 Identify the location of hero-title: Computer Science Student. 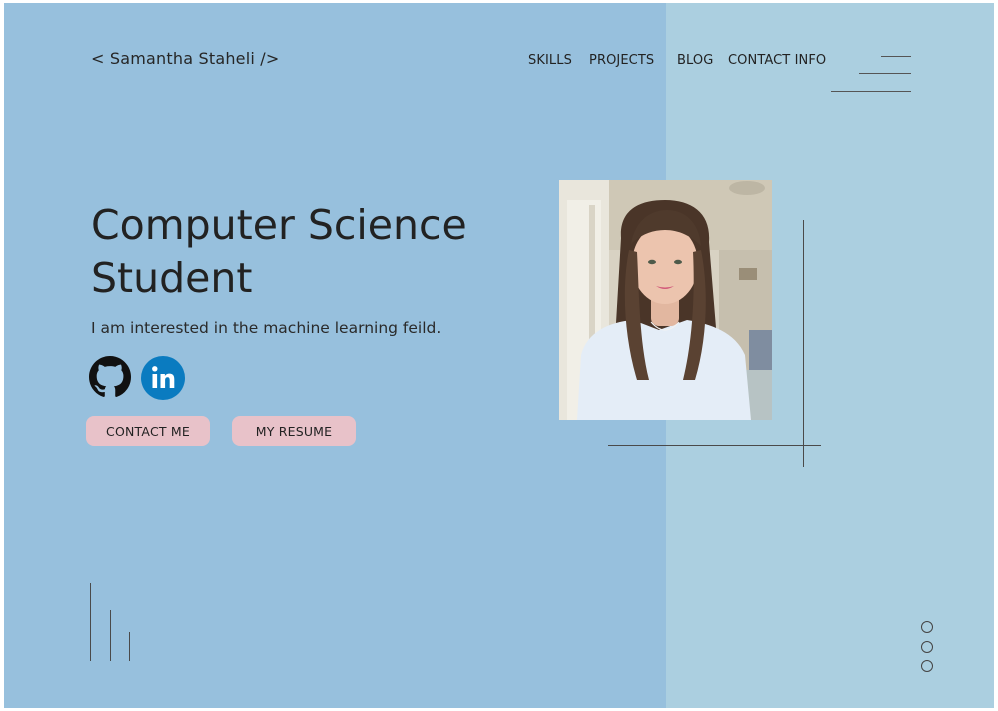
(321, 252).